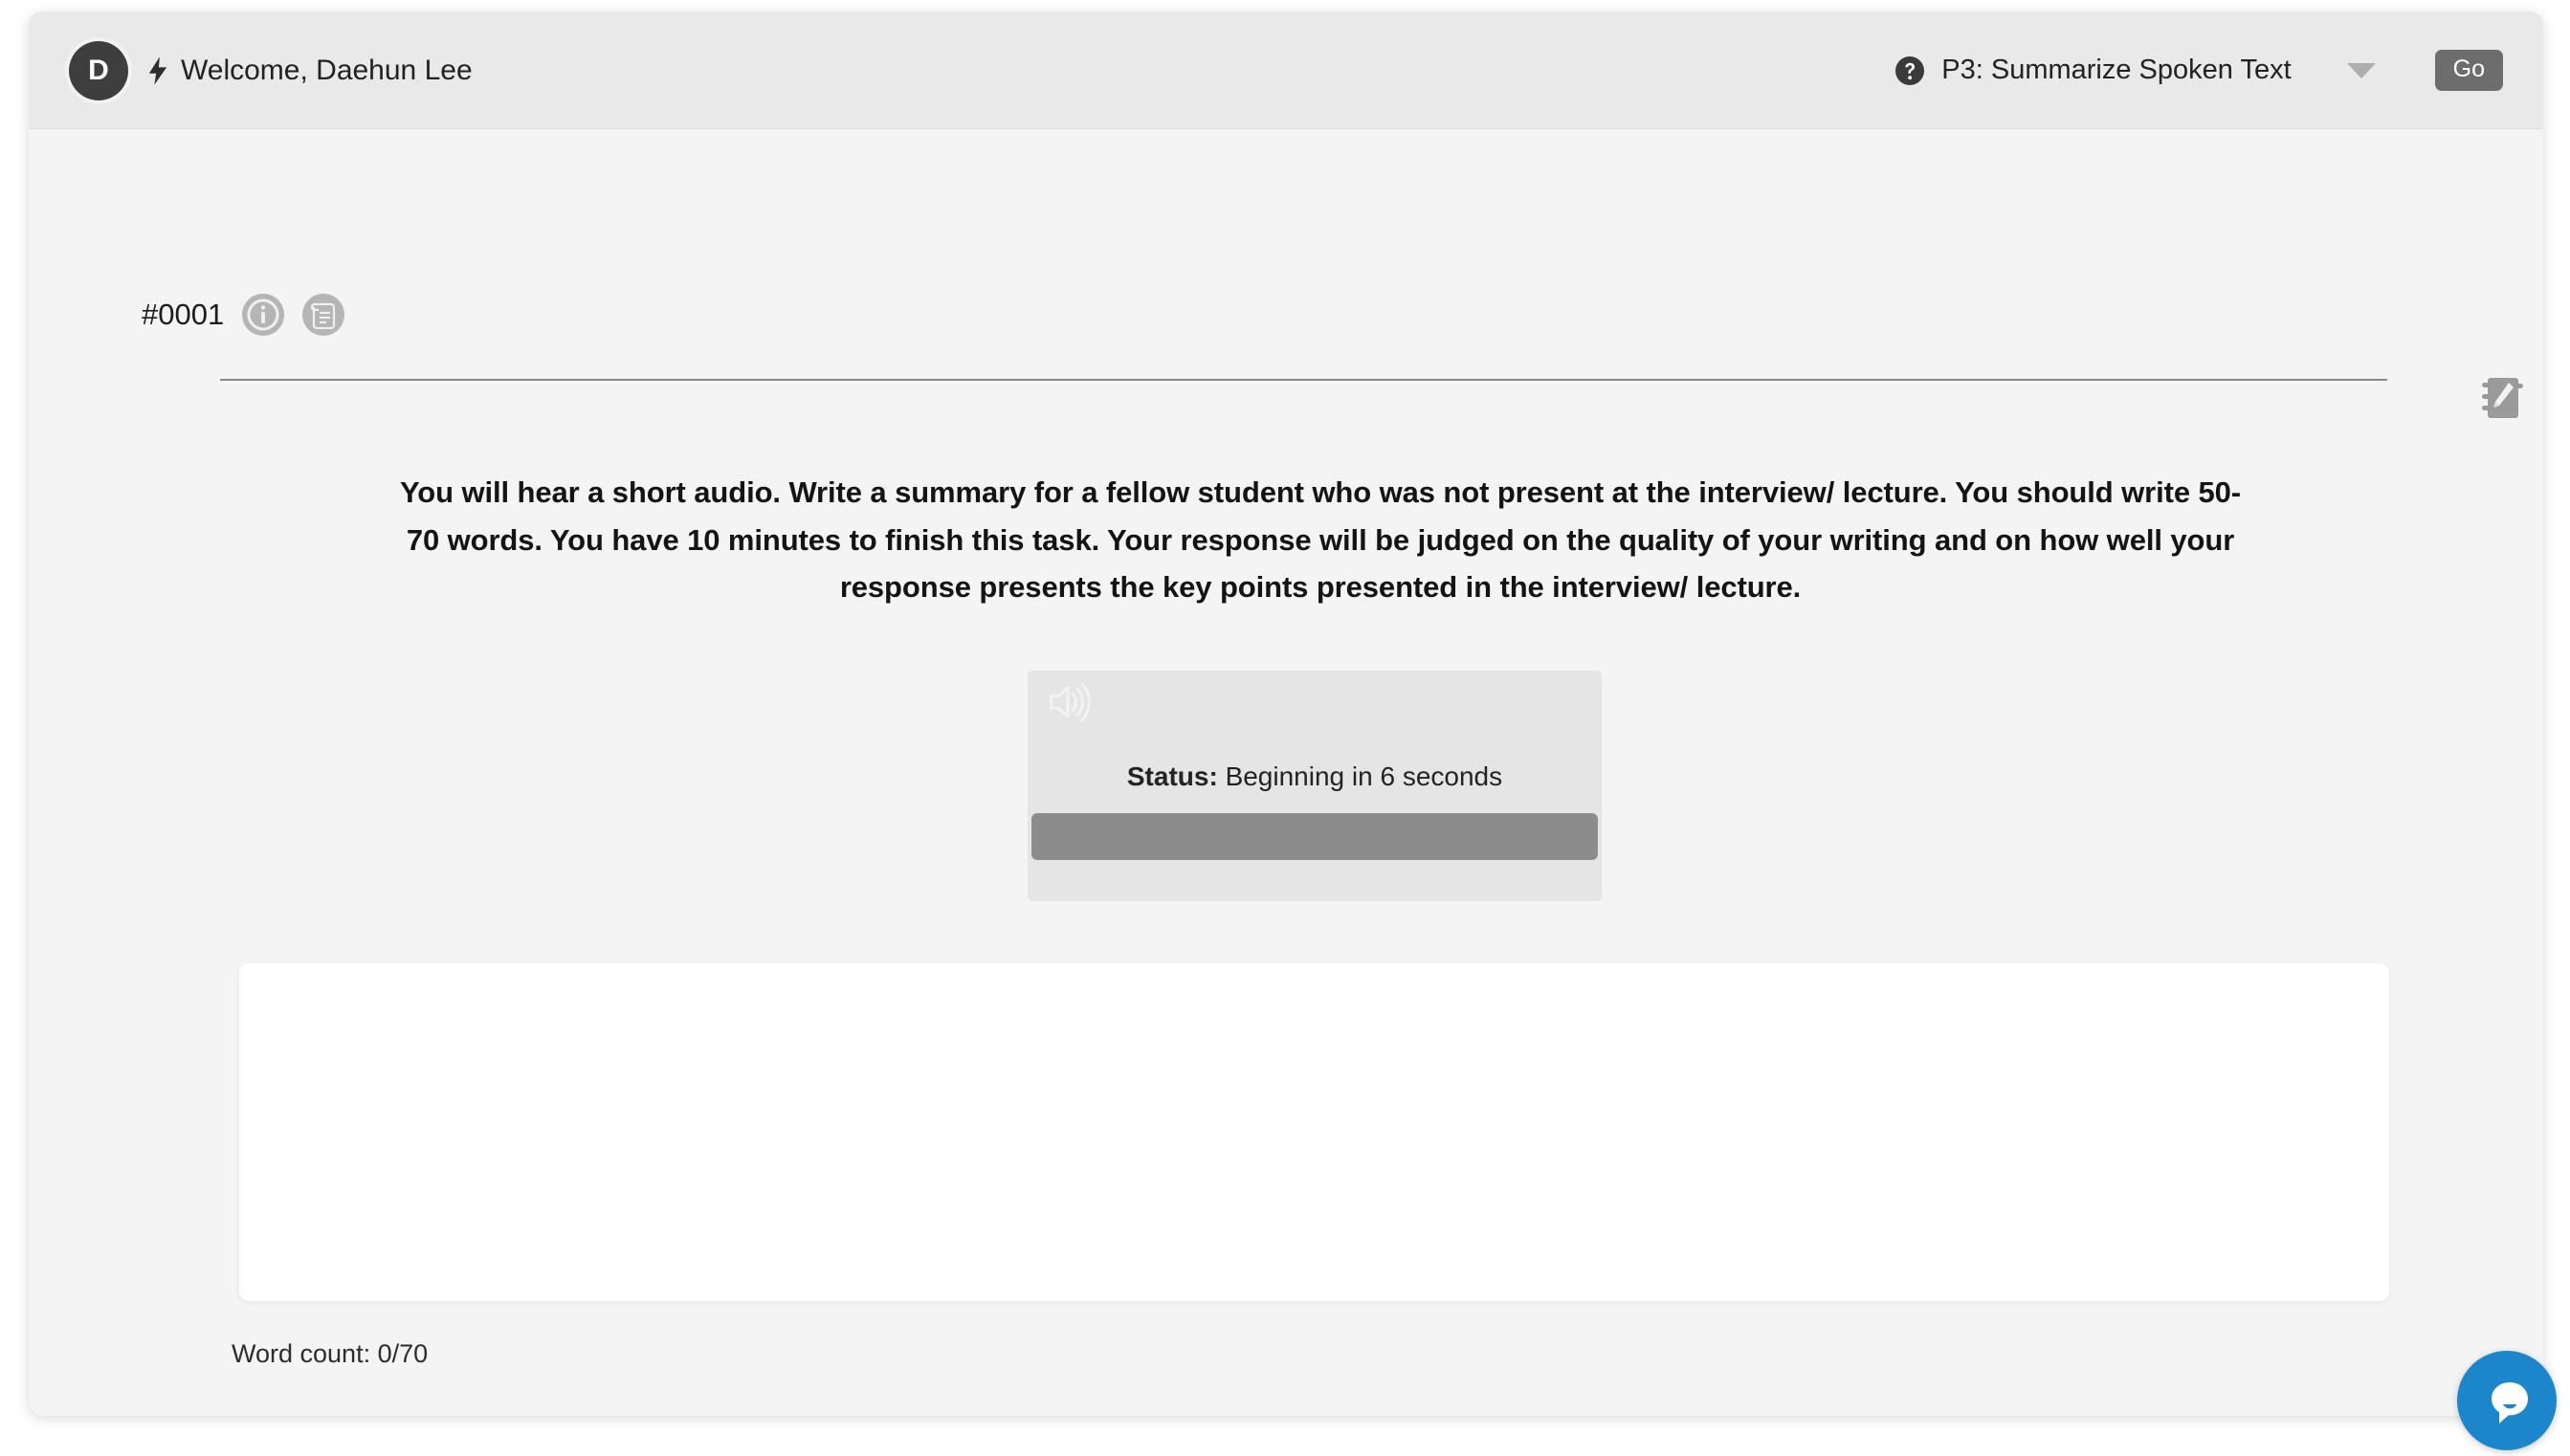 The width and height of the screenshot is (2570, 1456). What do you see at coordinates (264, 315) in the screenshot?
I see `info-icon` at bounding box center [264, 315].